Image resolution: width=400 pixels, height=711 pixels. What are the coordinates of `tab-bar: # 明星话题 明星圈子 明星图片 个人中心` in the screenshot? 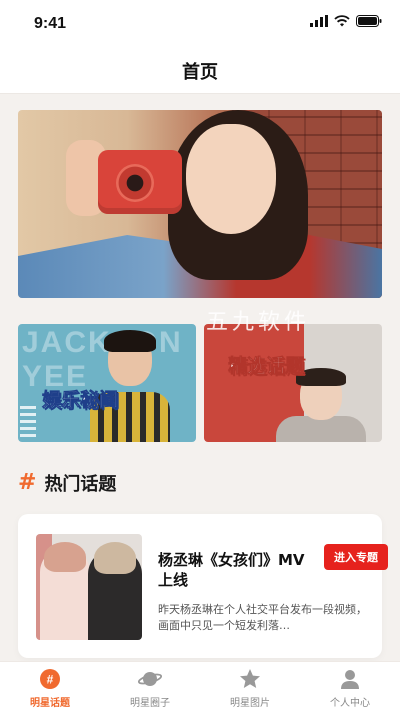 It's located at (200, 686).